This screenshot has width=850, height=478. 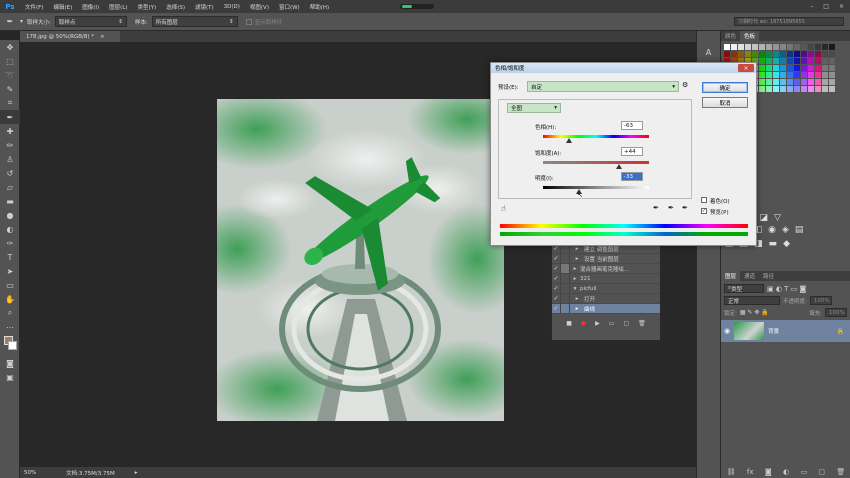 I want to click on menu-type: 类型(Y), so click(x=147, y=7).